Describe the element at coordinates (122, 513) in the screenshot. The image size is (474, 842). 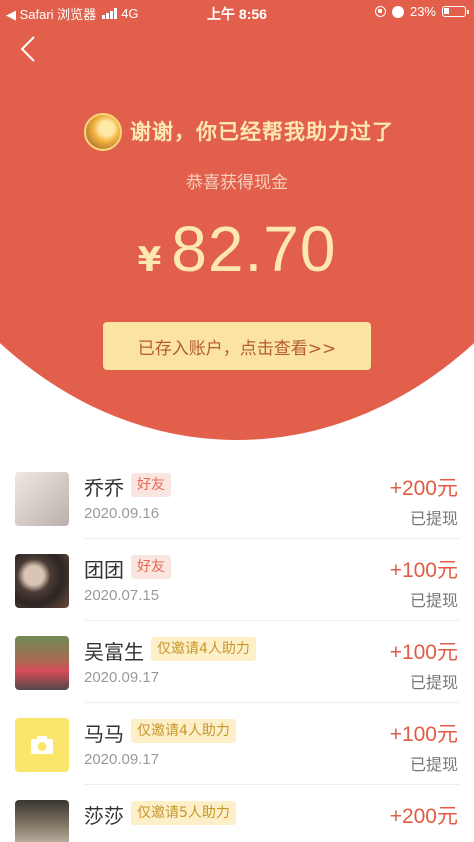
I see `record-date: 2020.09.16` at that location.